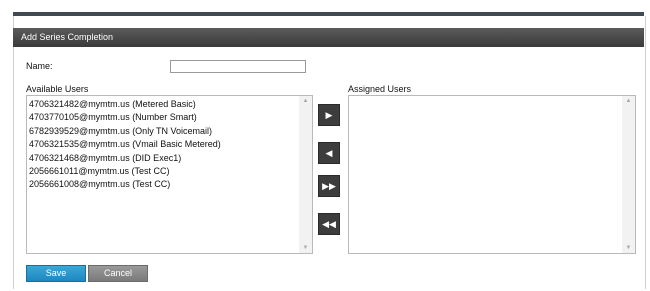  What do you see at coordinates (56, 273) in the screenshot?
I see `save-button: Save` at bounding box center [56, 273].